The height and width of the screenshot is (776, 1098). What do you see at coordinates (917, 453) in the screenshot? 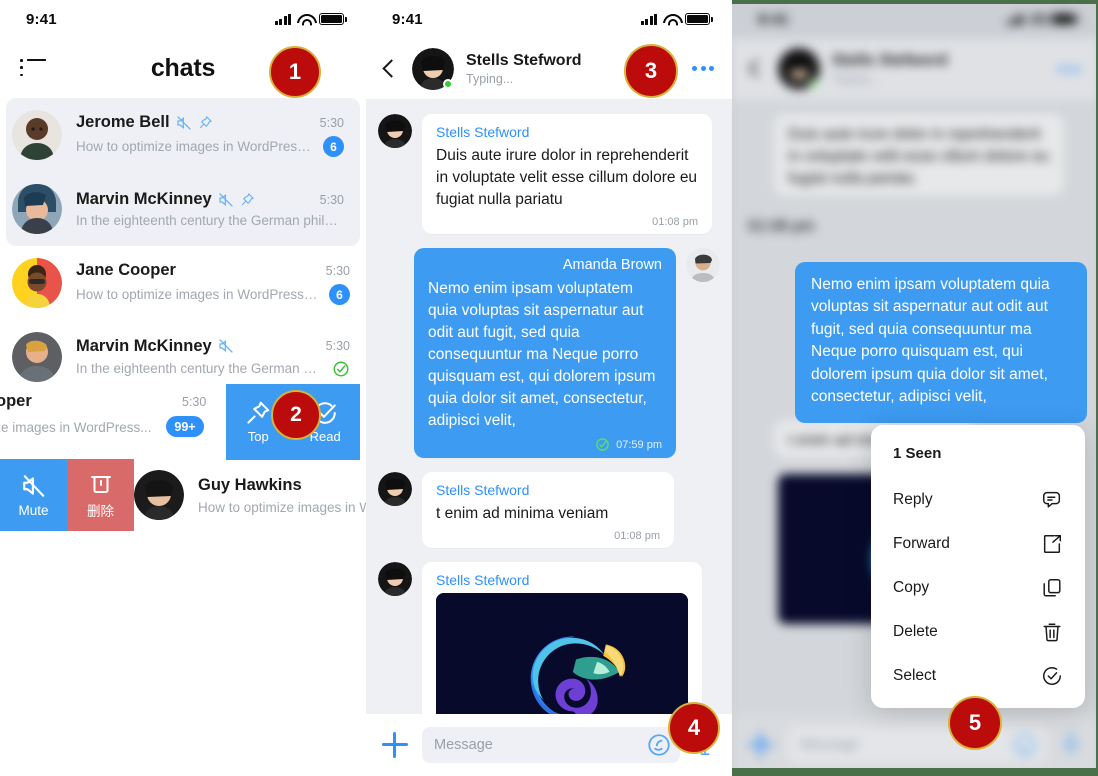
I see `seen-count-label: 1 Seen` at bounding box center [917, 453].